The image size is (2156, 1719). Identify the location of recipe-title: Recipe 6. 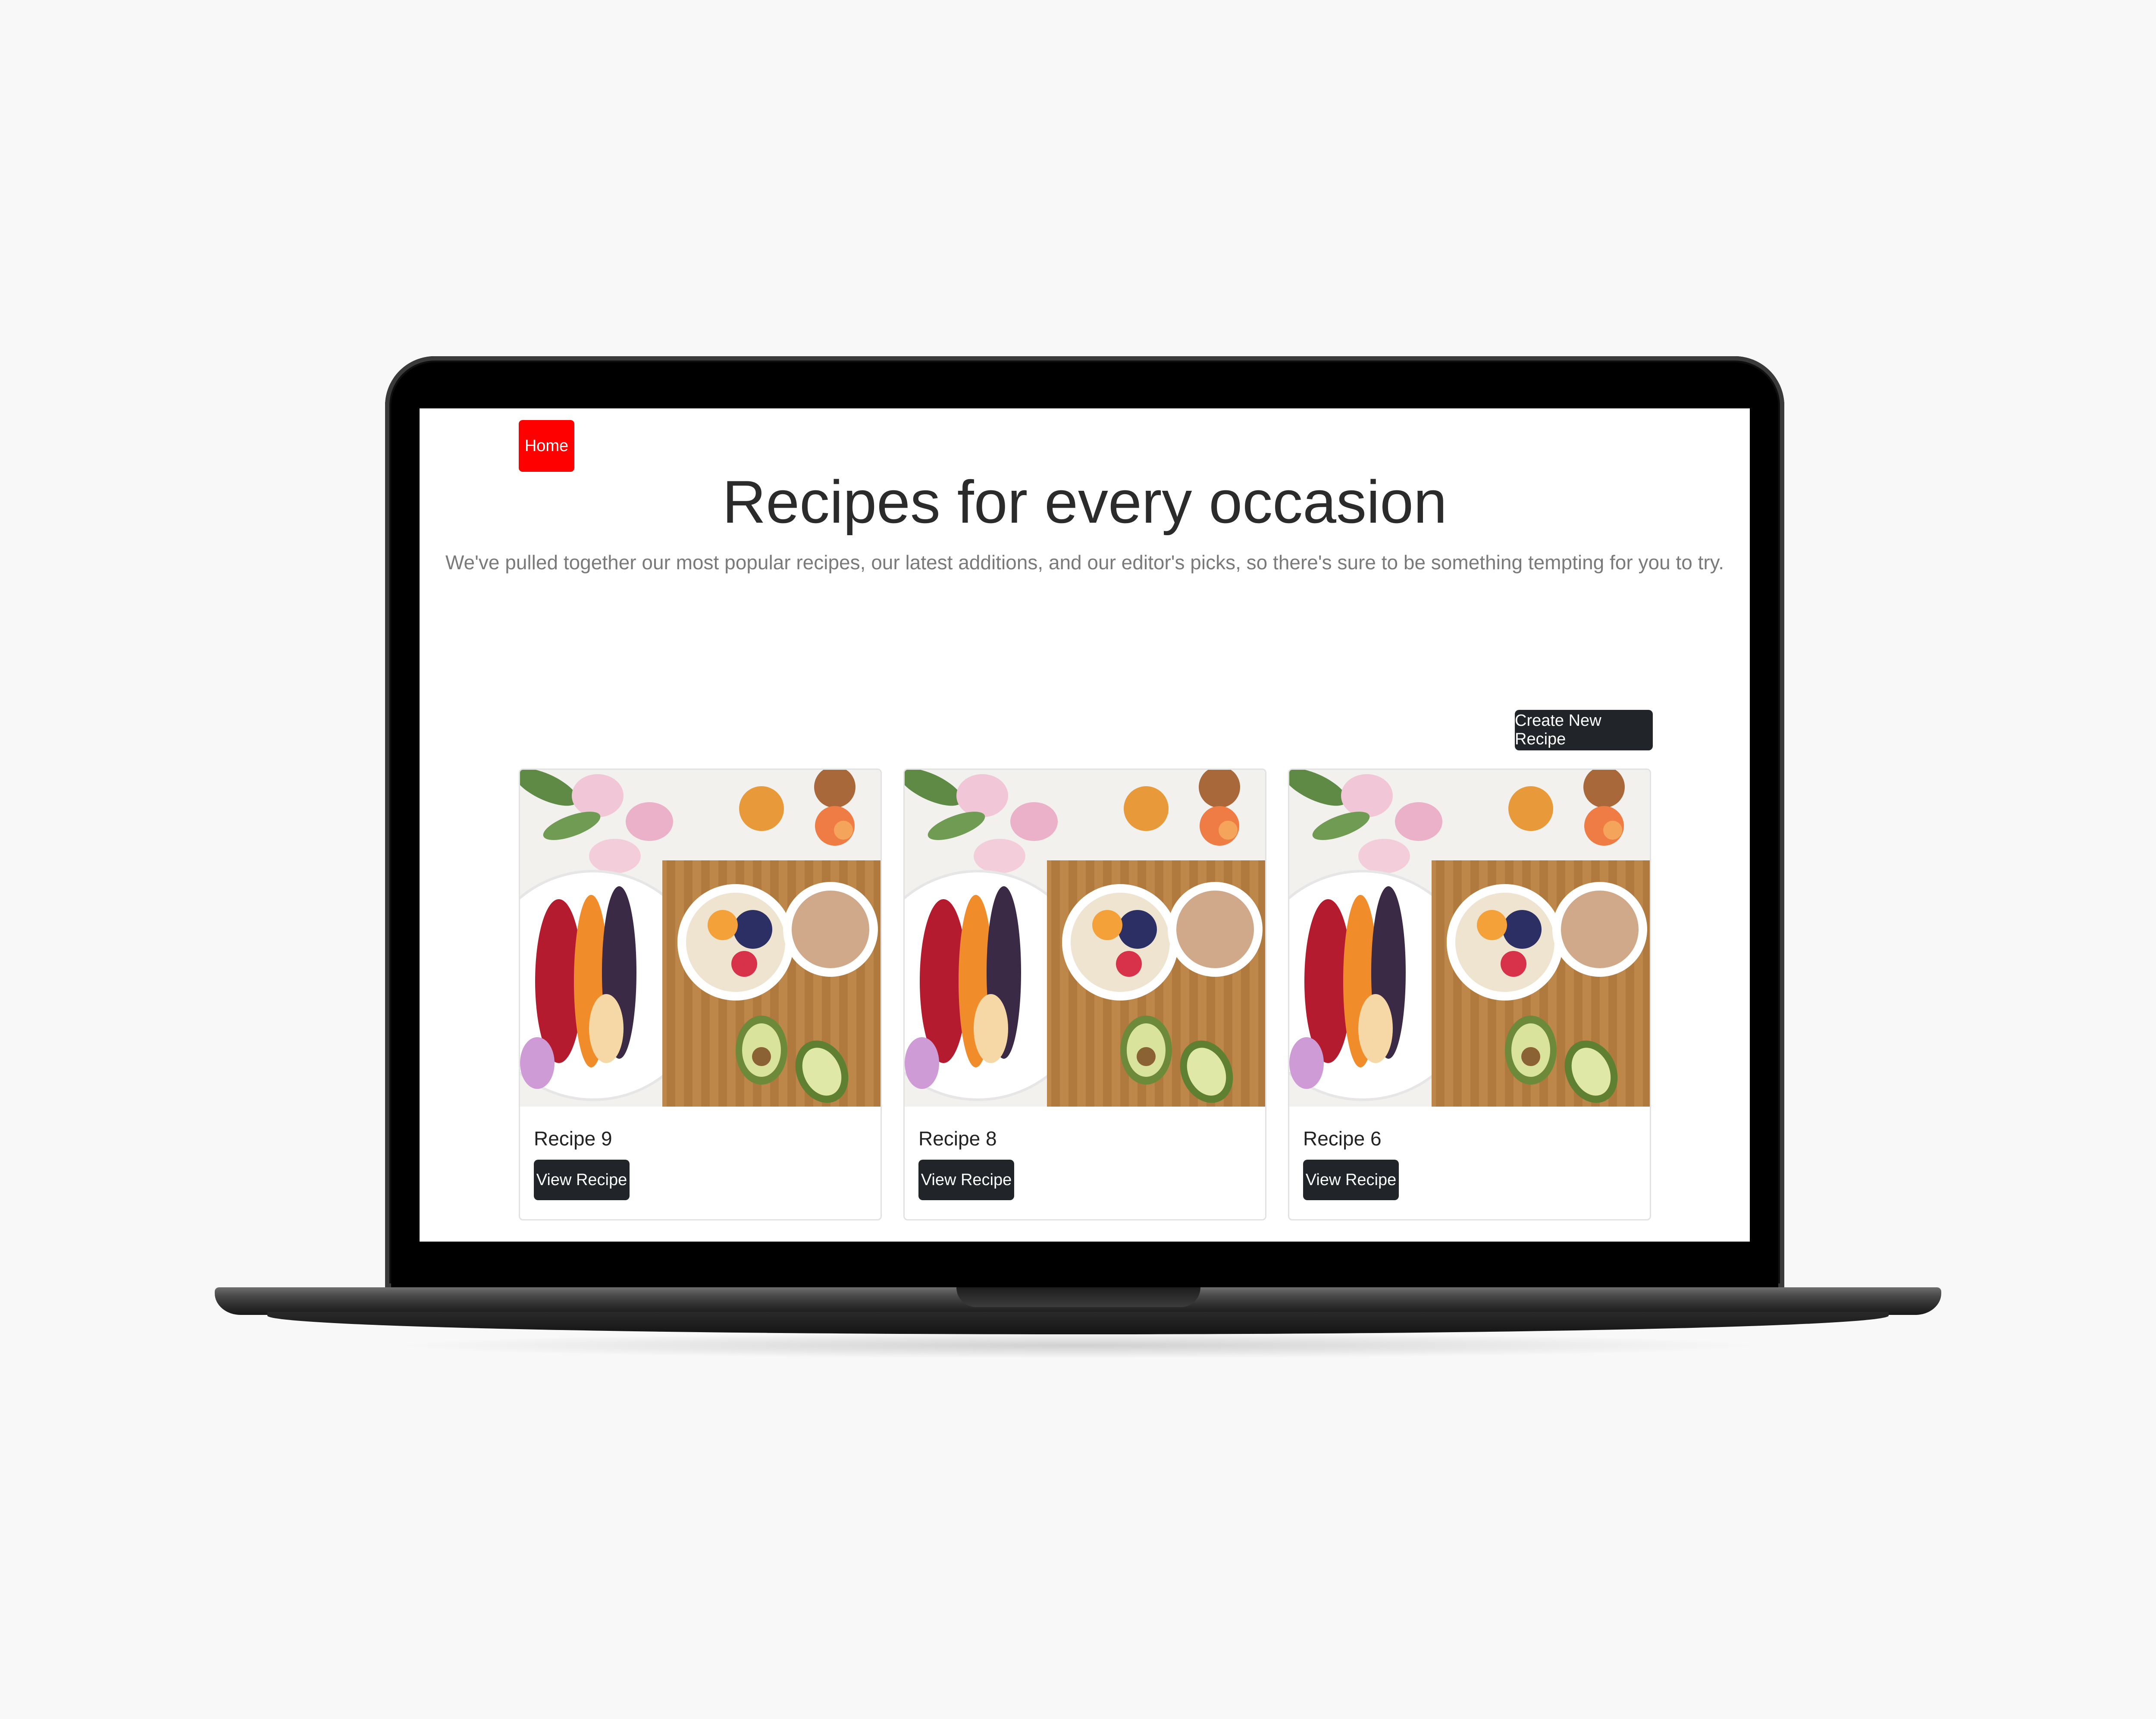
(1342, 1139).